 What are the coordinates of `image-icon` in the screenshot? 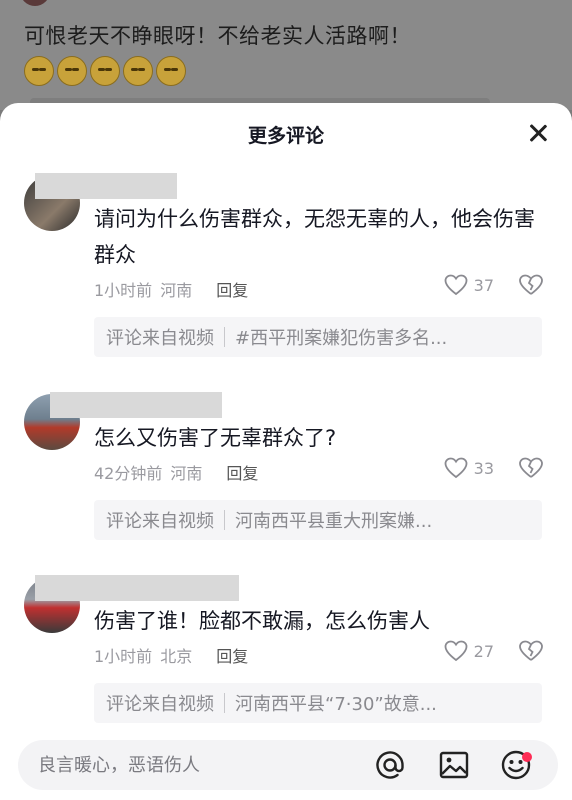 It's located at (454, 765).